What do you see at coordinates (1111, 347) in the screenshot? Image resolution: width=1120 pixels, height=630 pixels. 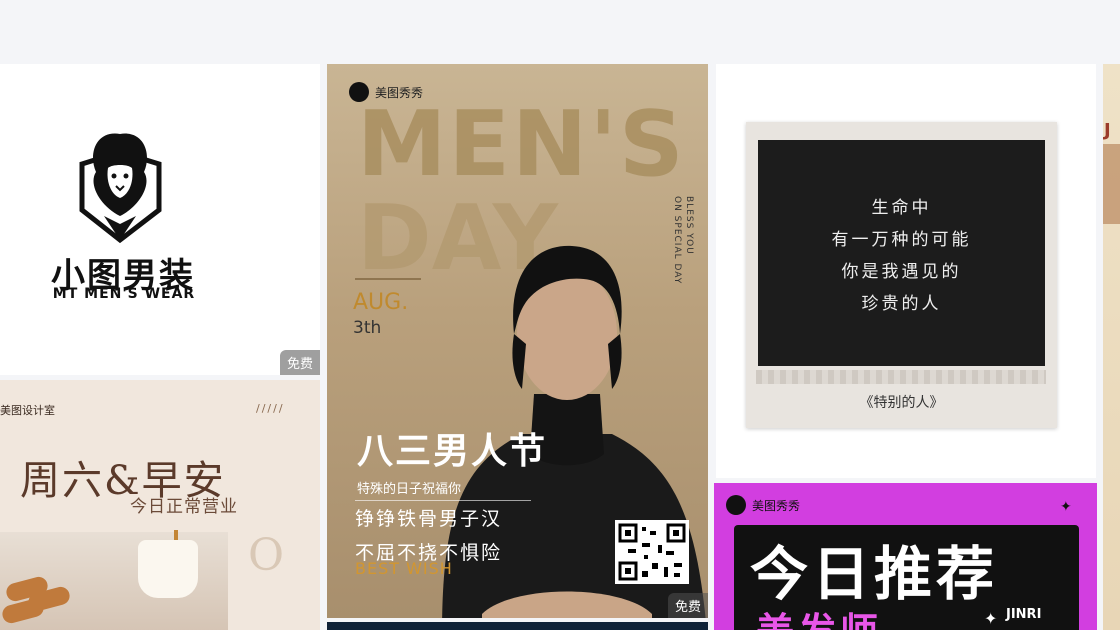 I see `template-card-partial: J` at bounding box center [1111, 347].